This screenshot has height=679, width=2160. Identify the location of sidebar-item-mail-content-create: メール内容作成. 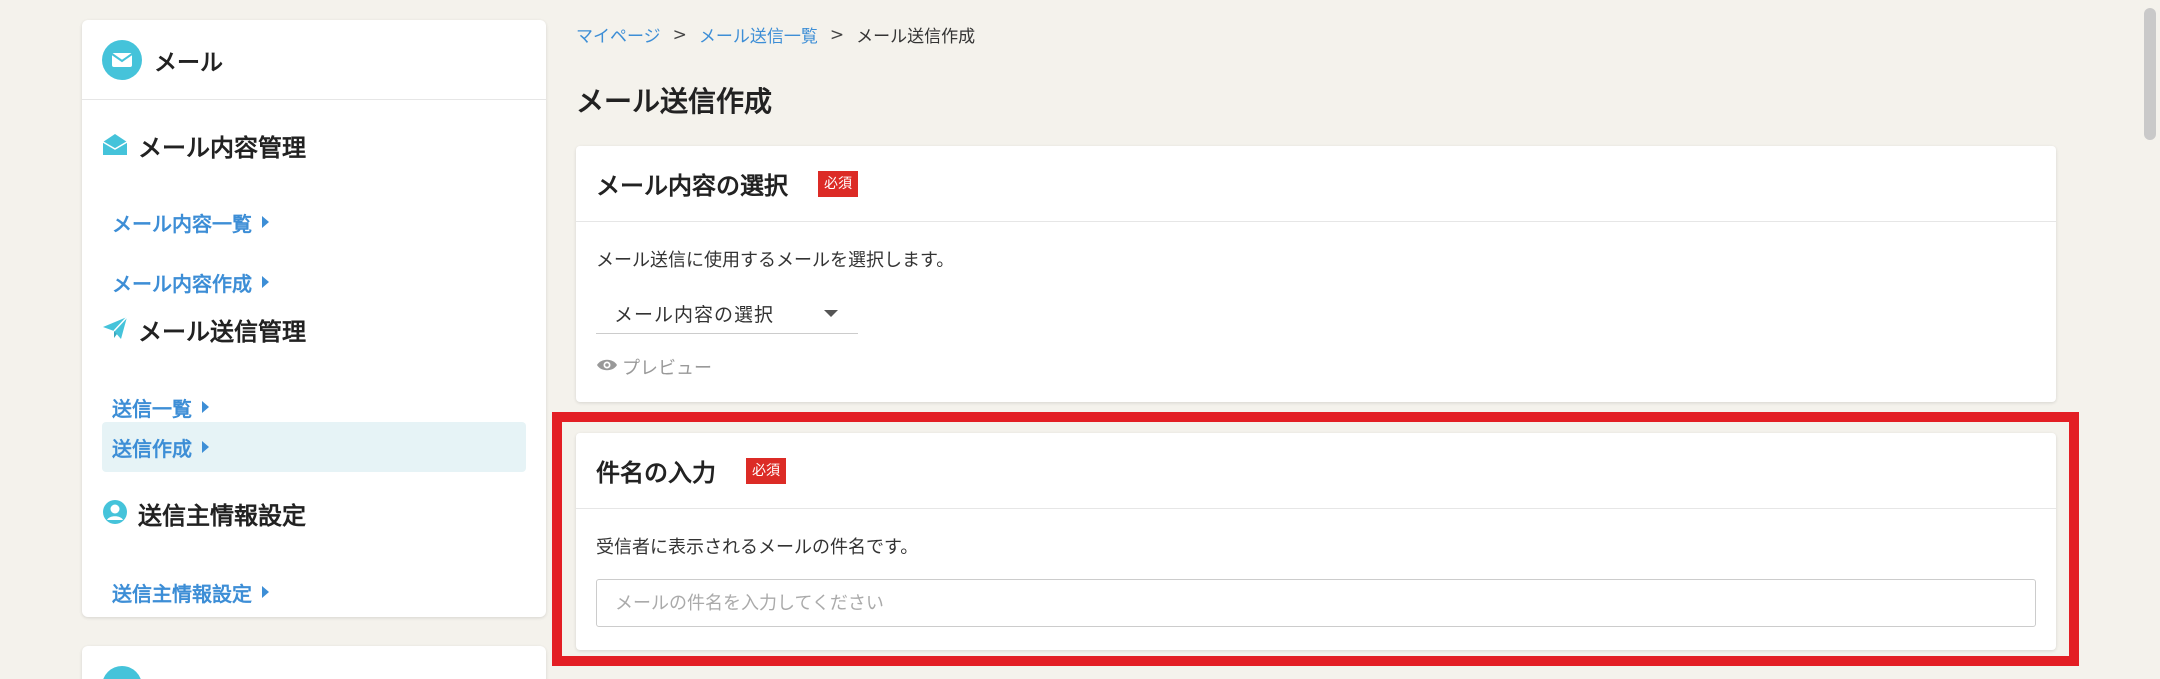
(314, 282).